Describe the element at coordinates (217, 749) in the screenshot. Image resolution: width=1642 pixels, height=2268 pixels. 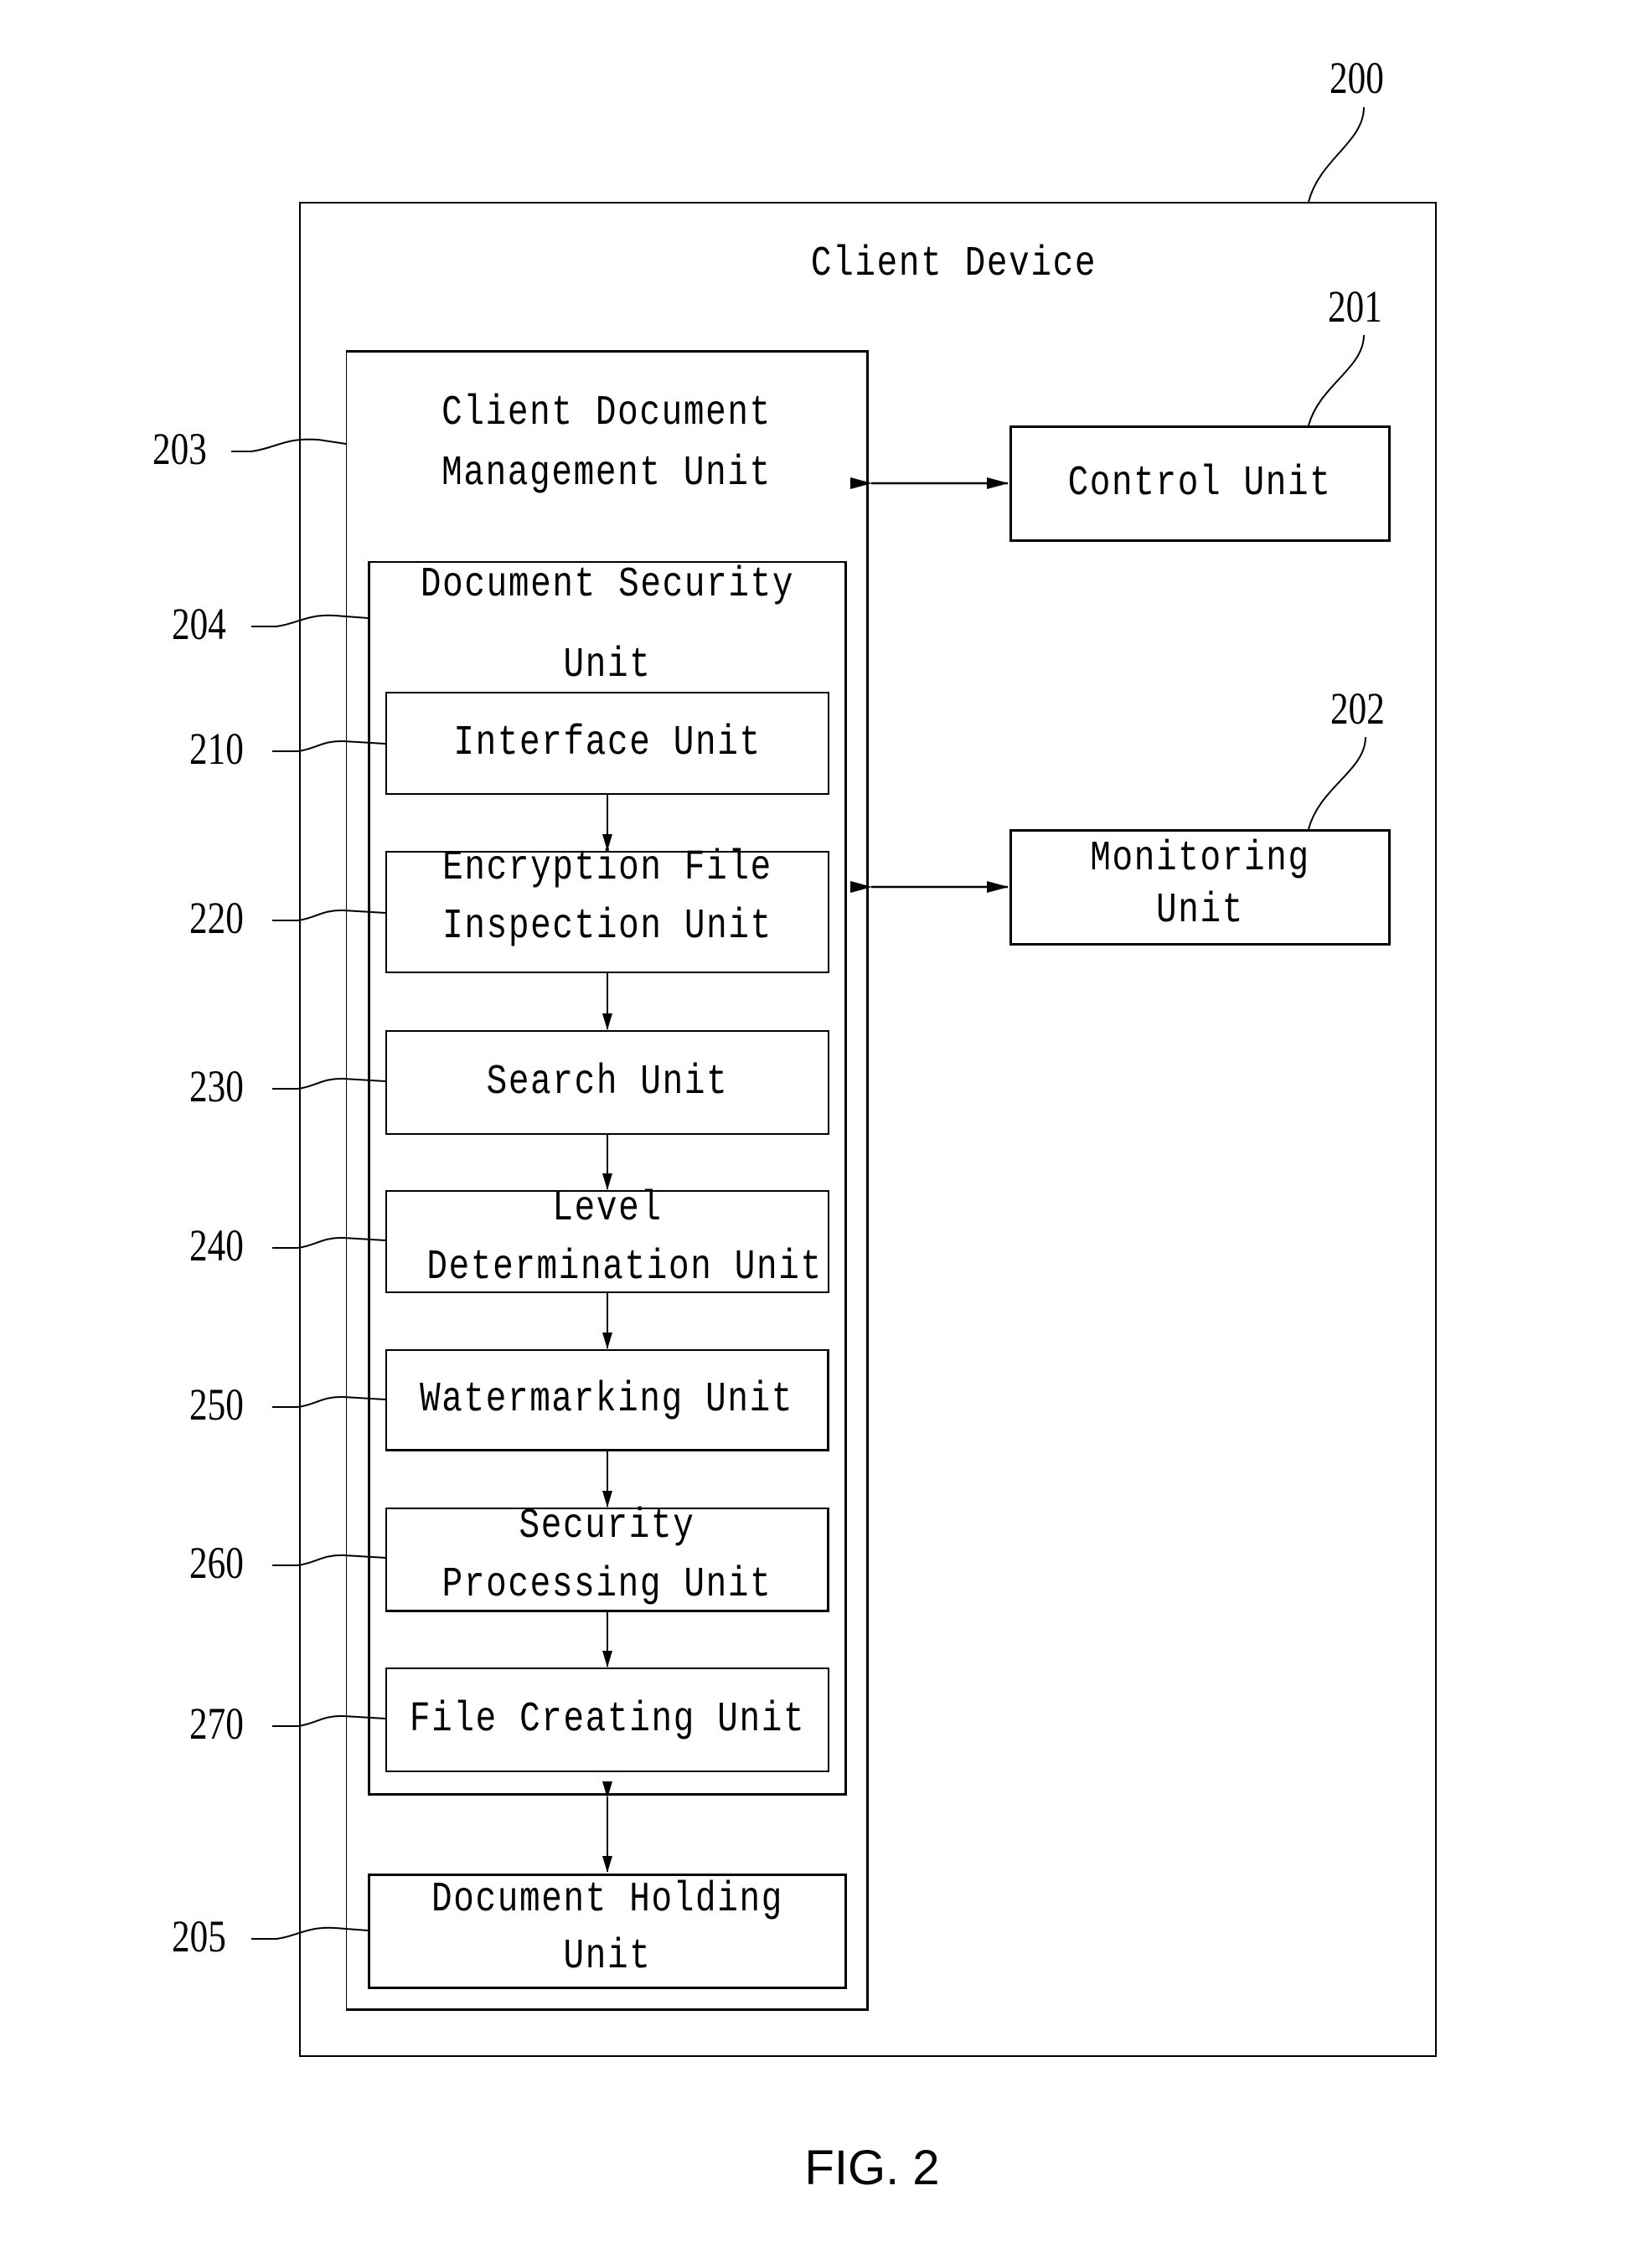
I see `ref-210: 210` at that location.